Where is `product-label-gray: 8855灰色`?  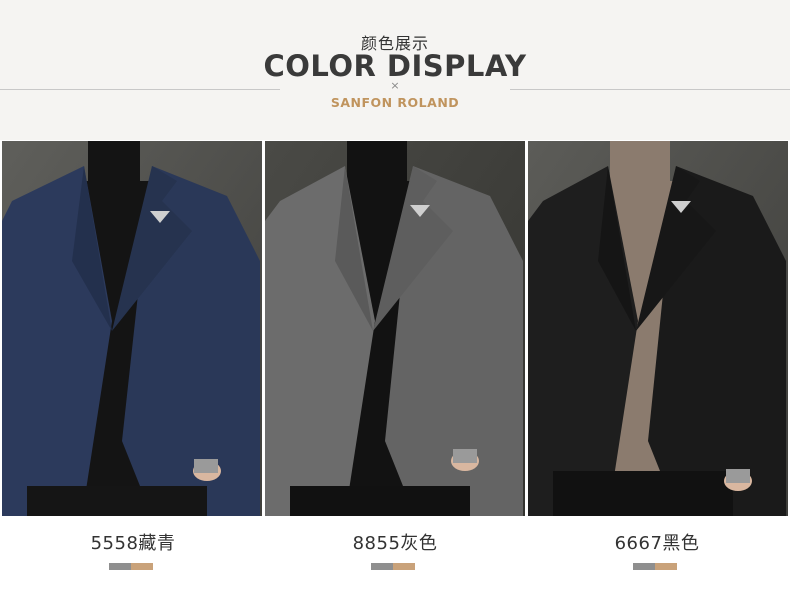 product-label-gray: 8855灰色 is located at coordinates (395, 543).